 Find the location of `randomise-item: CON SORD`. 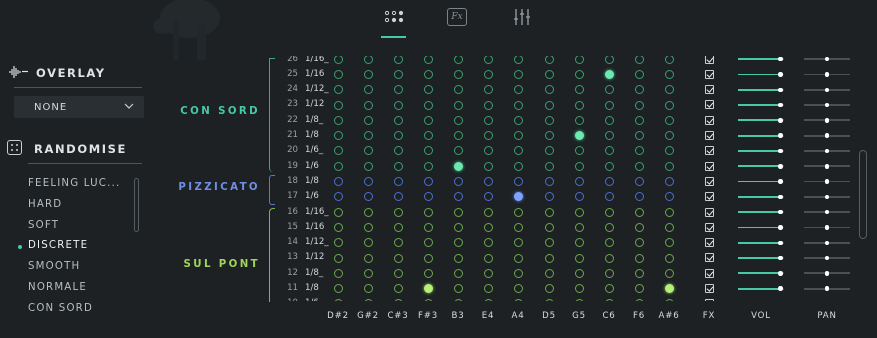

randomise-item: CON SORD is located at coordinates (79, 309).